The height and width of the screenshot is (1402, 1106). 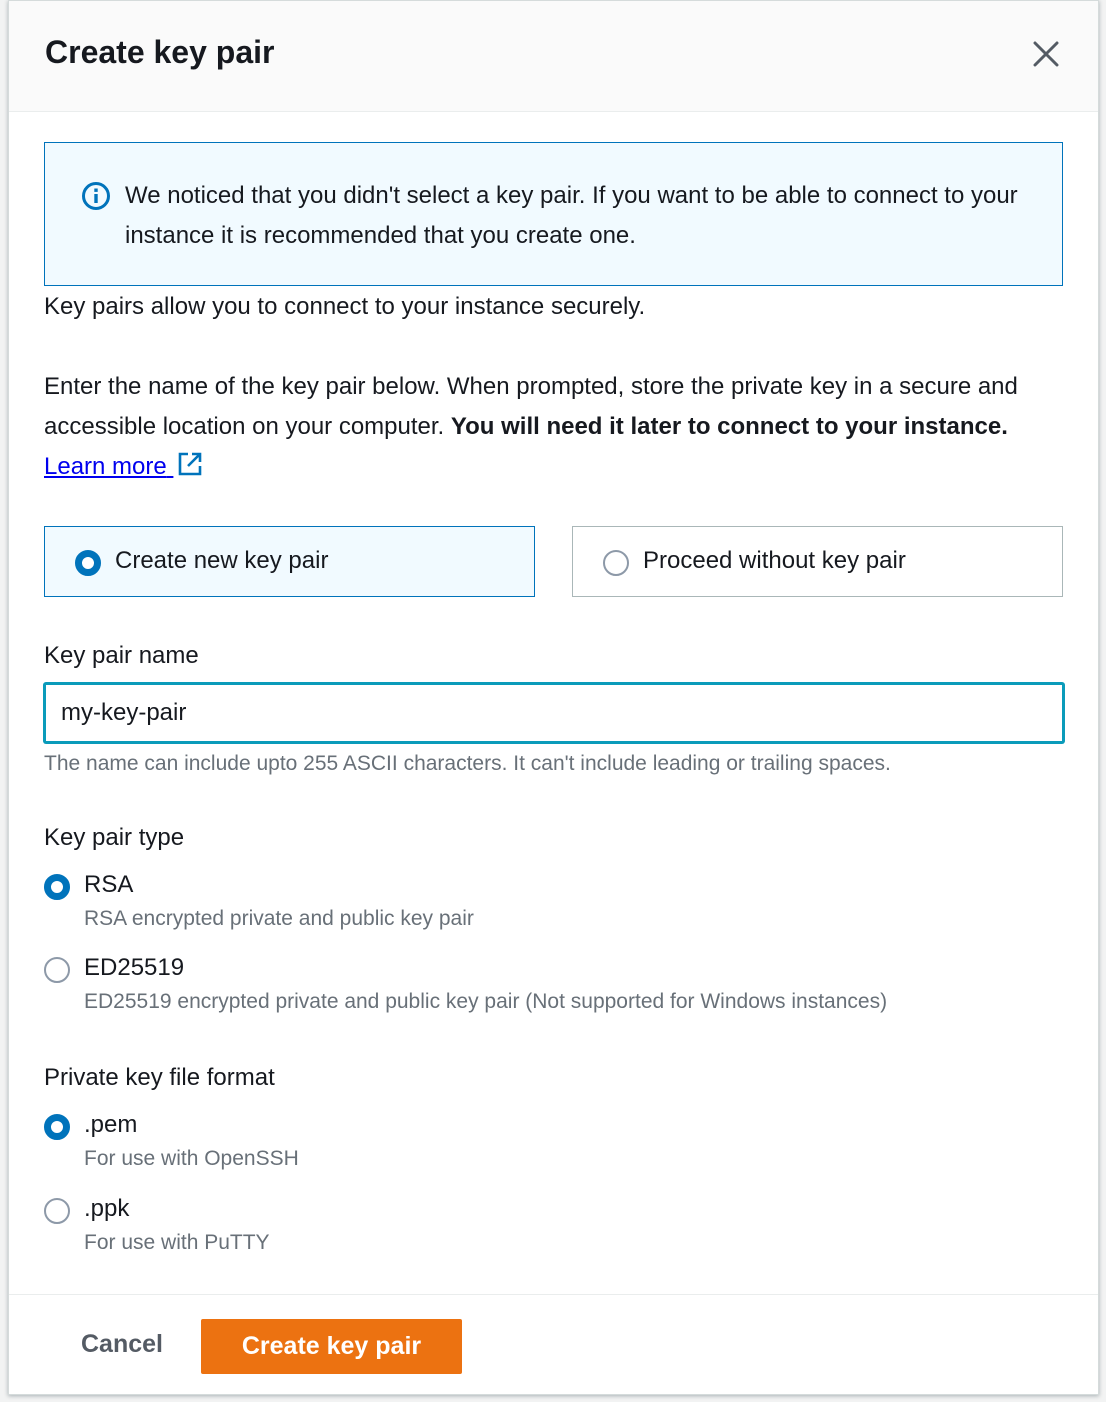 I want to click on cancel-button: Cancel, so click(x=122, y=1344).